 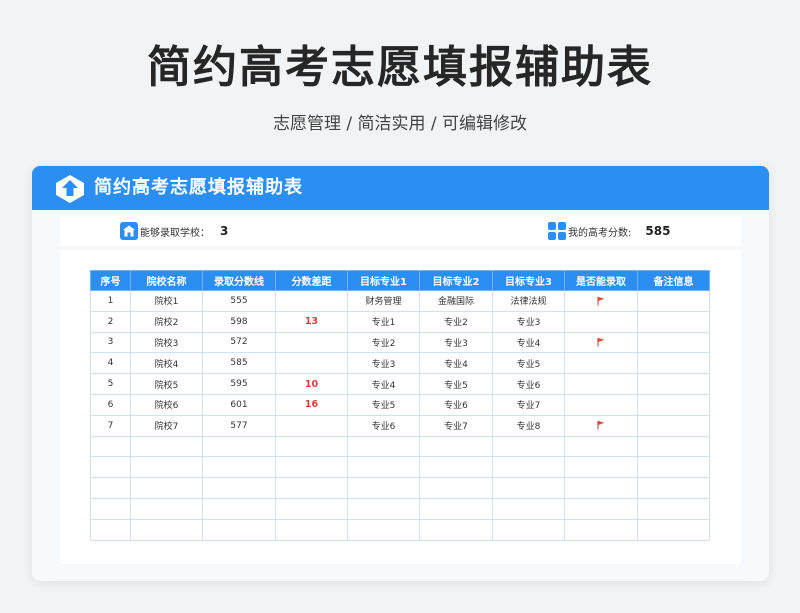 What do you see at coordinates (166, 384) in the screenshot?
I see `cell-school: 院校5` at bounding box center [166, 384].